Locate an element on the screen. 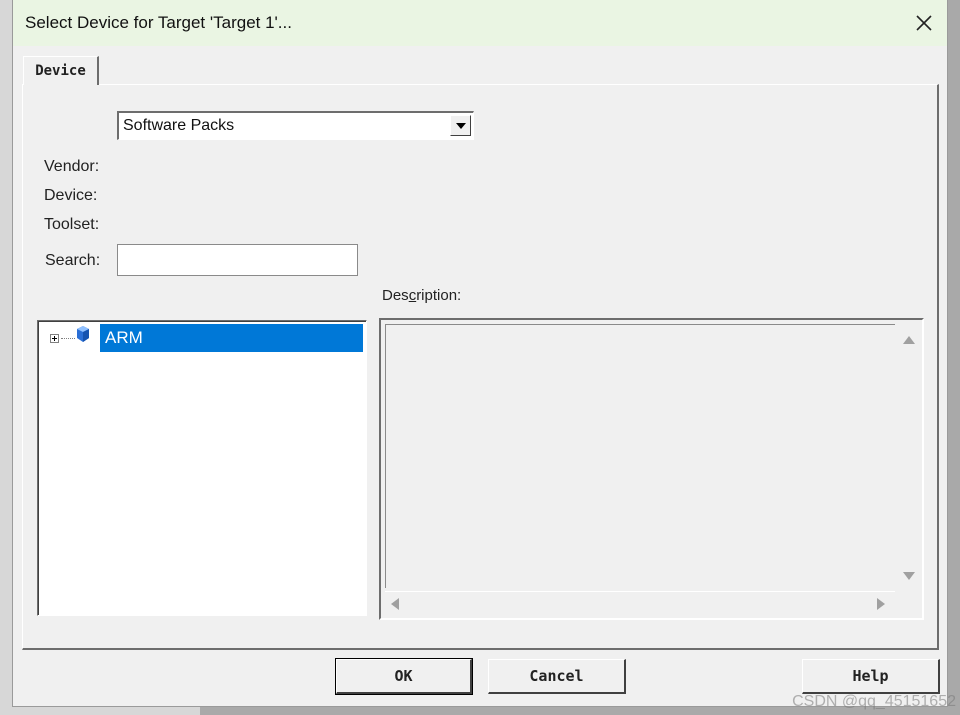  tree-item-label: ARM is located at coordinates (231, 338).